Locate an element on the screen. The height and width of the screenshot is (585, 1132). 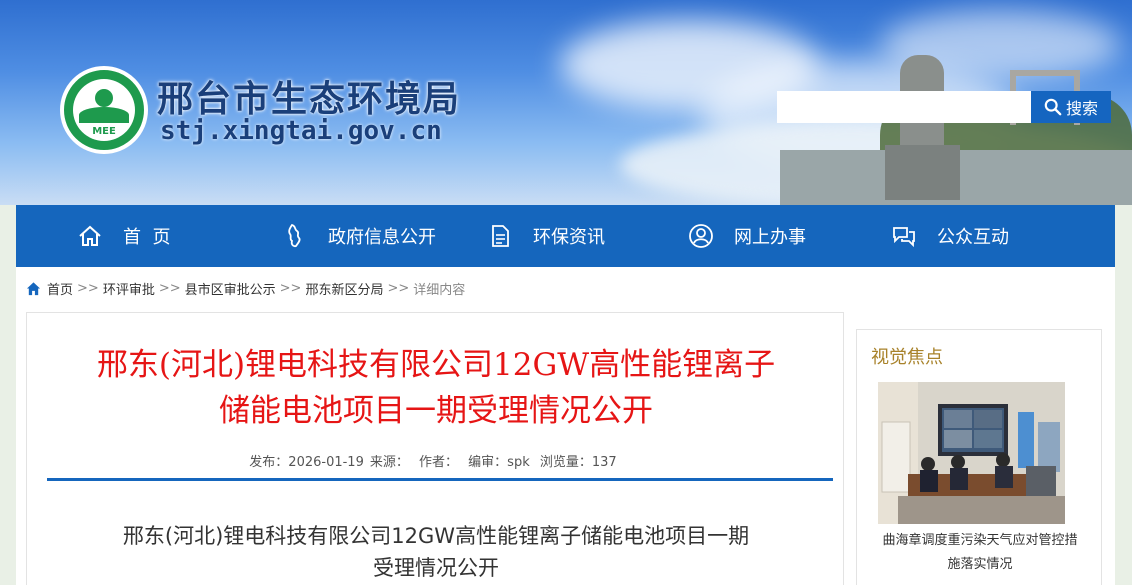
search-icon is located at coordinates (1053, 107).